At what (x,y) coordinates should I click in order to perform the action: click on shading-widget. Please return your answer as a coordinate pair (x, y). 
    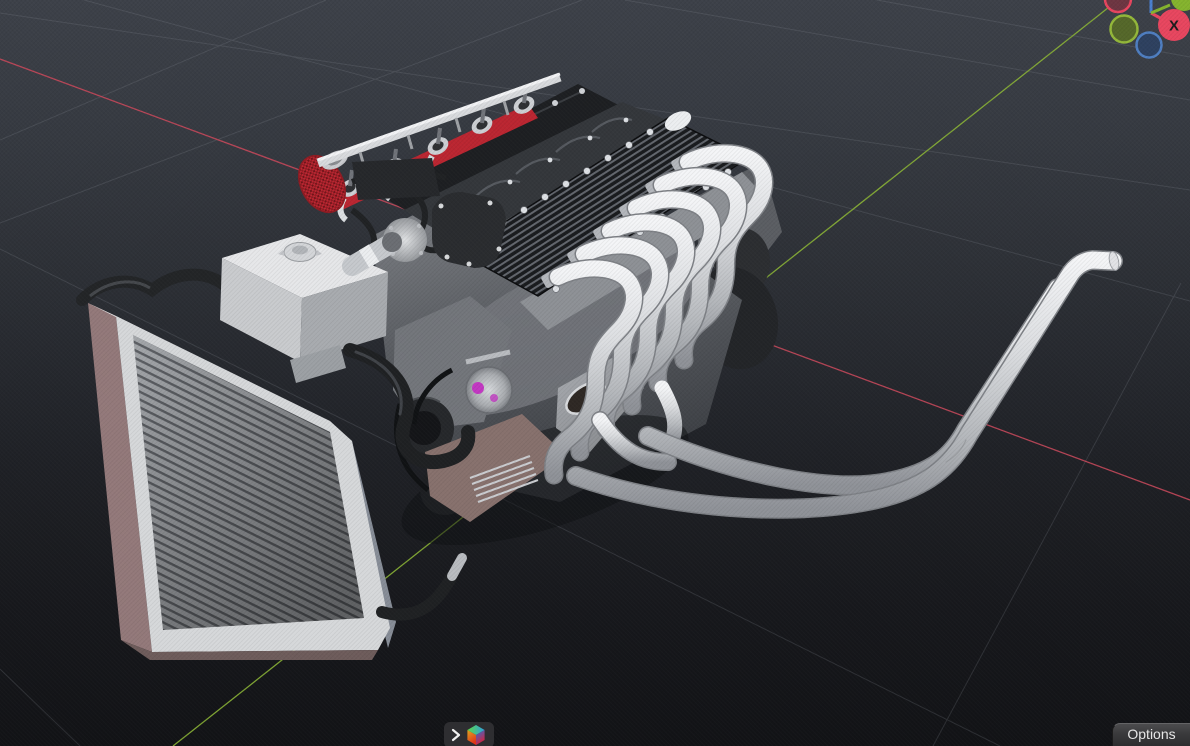
    Looking at the image, I should click on (469, 734).